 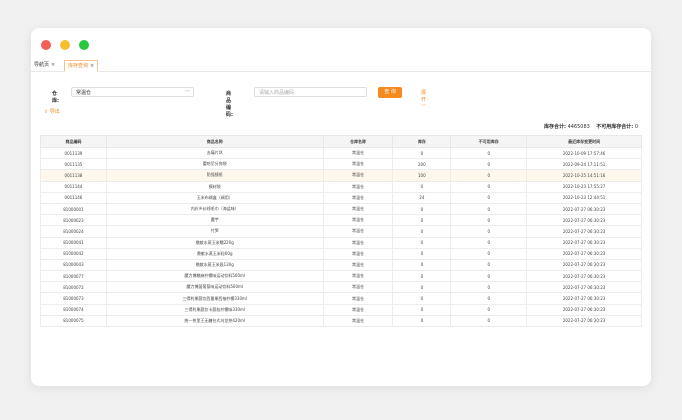 I want to click on query-button: 查 询, so click(x=390, y=92).